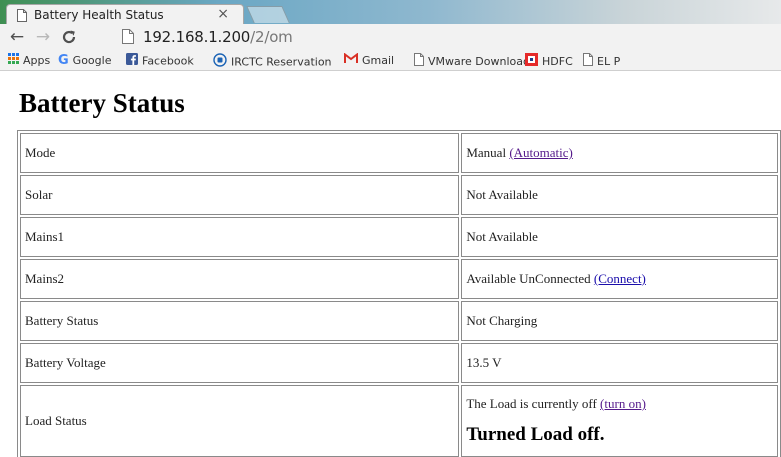 The width and height of the screenshot is (781, 457). Describe the element at coordinates (432, 37) in the screenshot. I see `address-bar: 192.168.1.200/2/om` at that location.